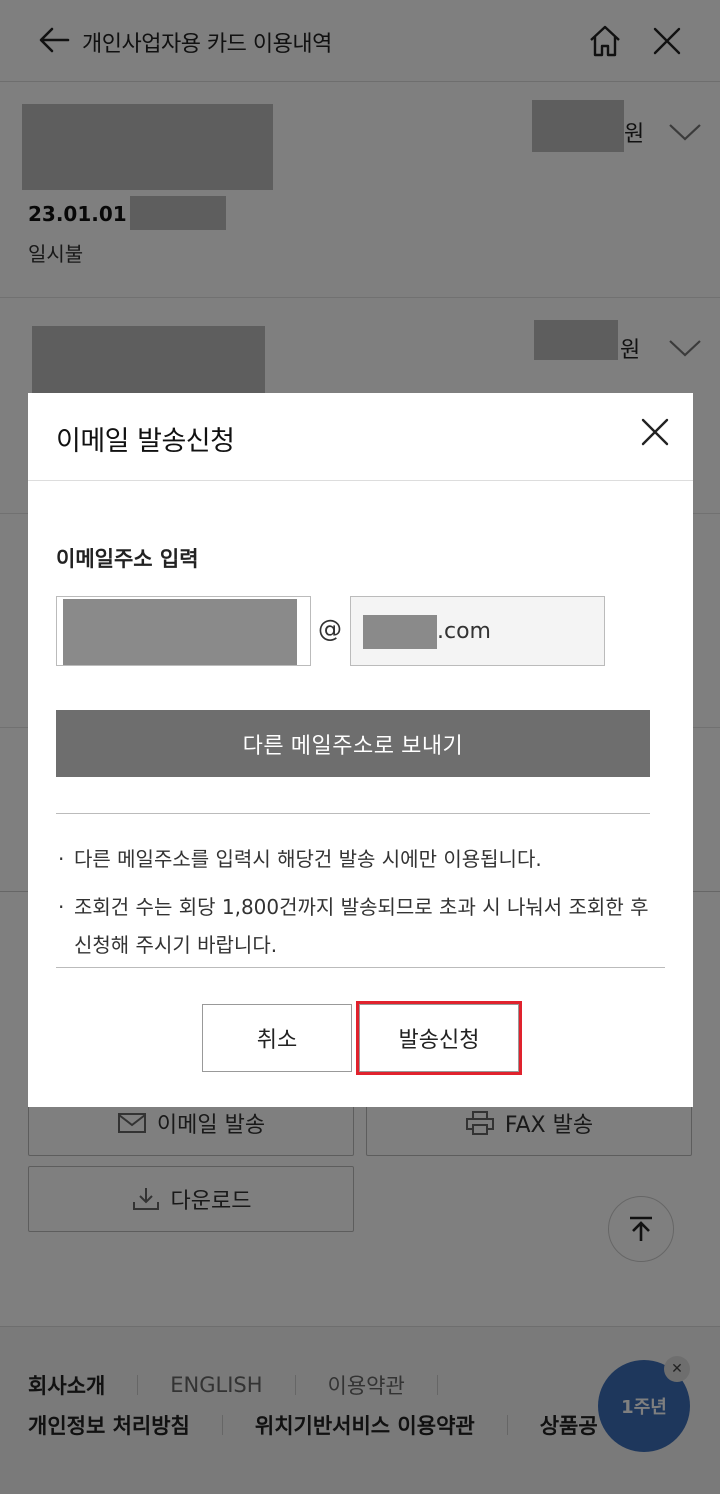 This screenshot has width=720, height=1494. I want to click on cancel-button: 취소, so click(277, 1038).